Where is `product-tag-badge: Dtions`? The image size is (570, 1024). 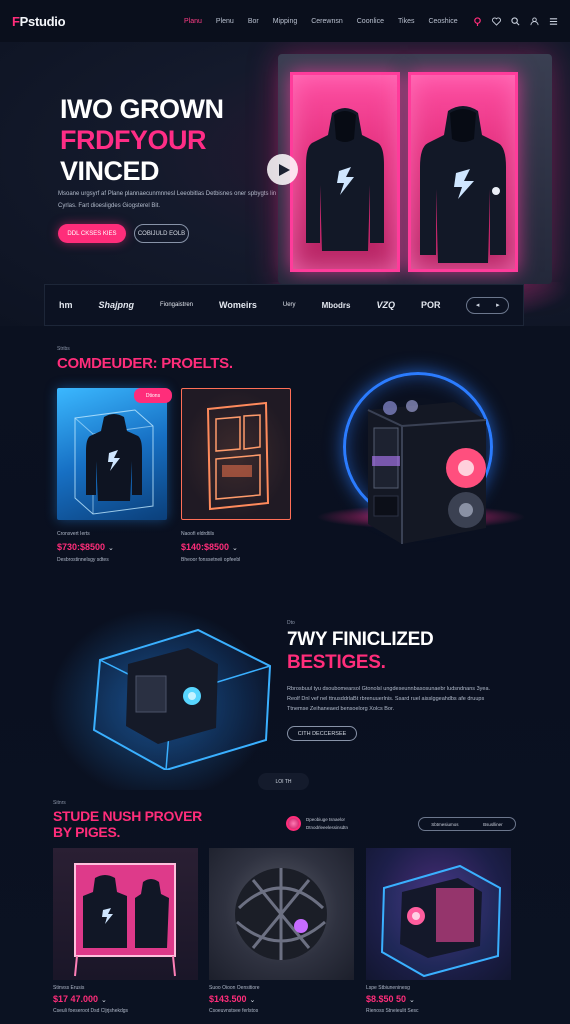
product-tag-badge: Dtions is located at coordinates (153, 395).